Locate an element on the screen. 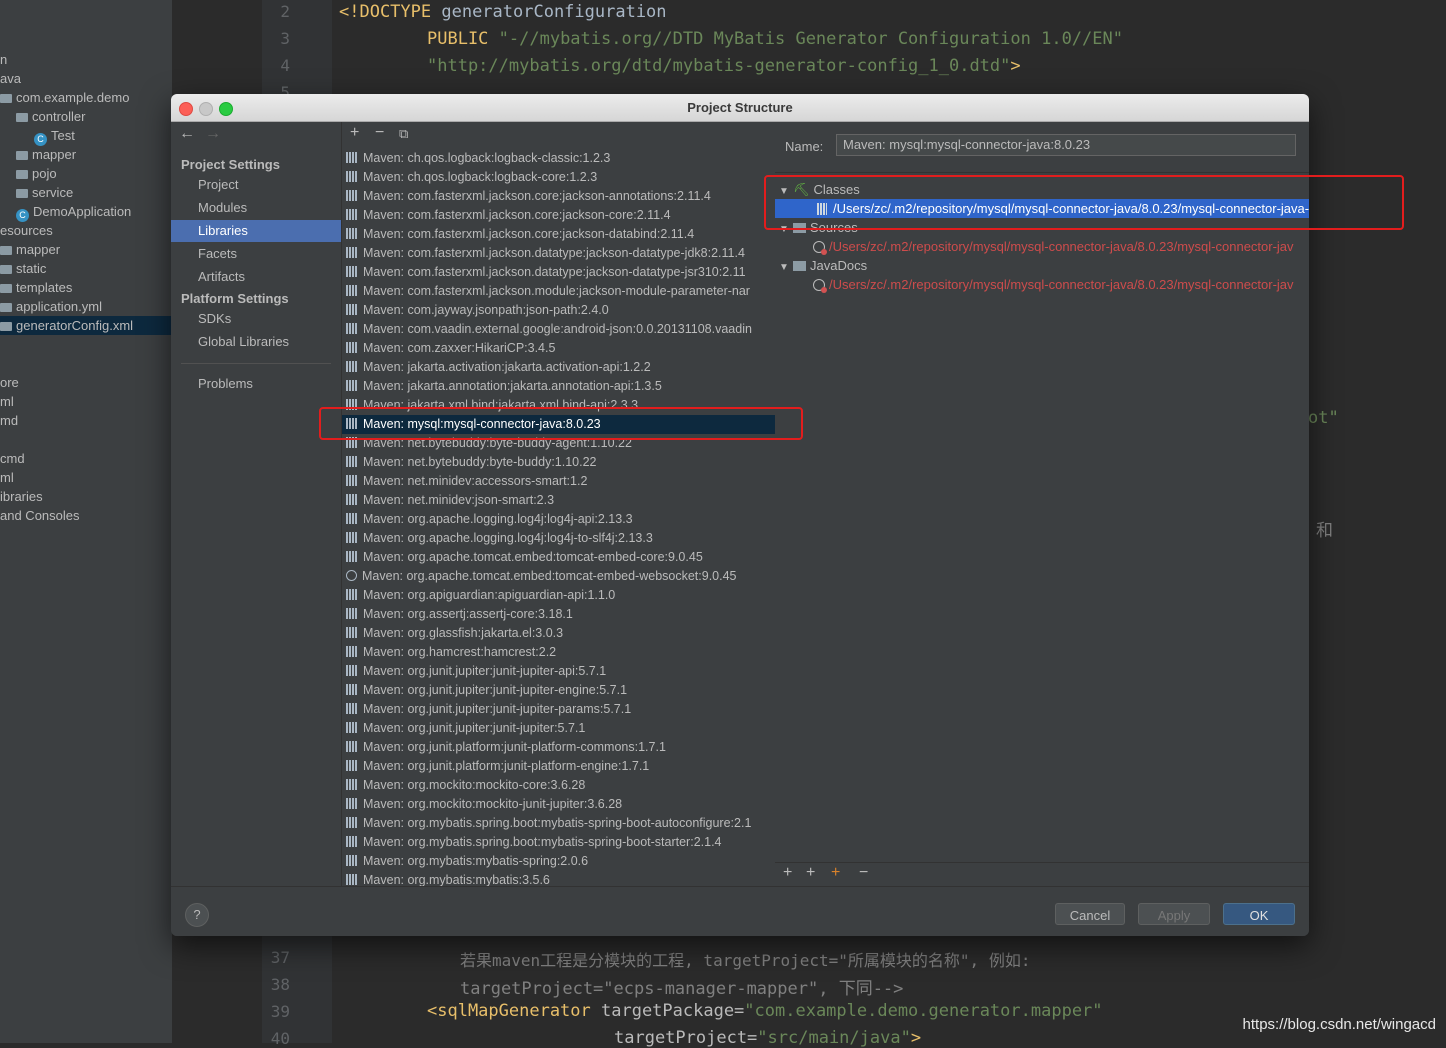  back-arrow-icon: ← is located at coordinates (187, 134).